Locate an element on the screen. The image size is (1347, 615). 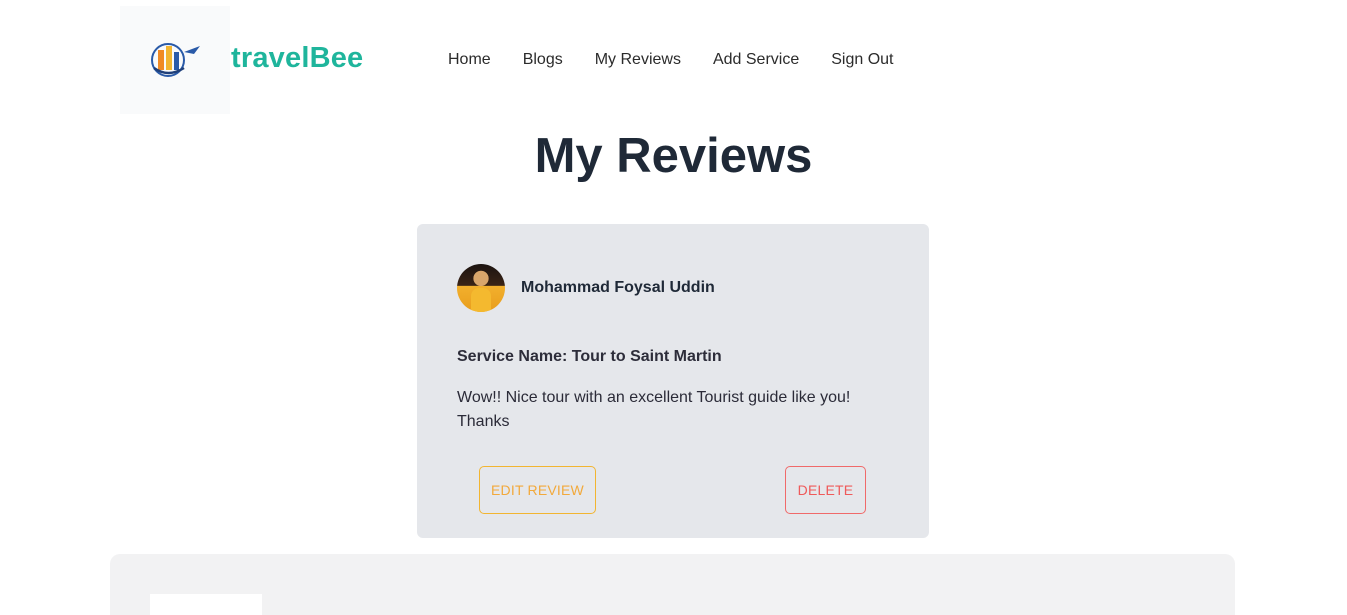
avatar-figure is located at coordinates (481, 300).